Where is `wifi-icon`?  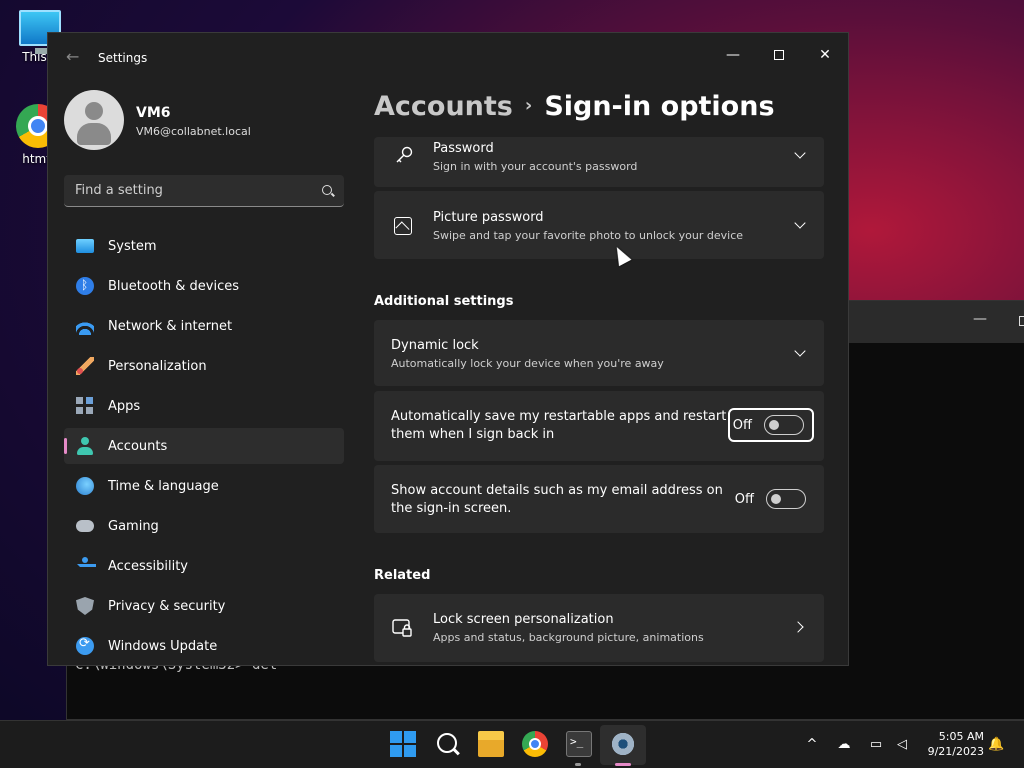 wifi-icon is located at coordinates (85, 326).